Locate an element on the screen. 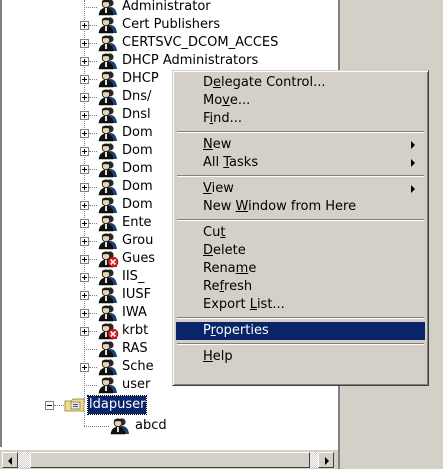 The width and height of the screenshot is (443, 469). tree-node-label: Administrator is located at coordinates (166, 7).